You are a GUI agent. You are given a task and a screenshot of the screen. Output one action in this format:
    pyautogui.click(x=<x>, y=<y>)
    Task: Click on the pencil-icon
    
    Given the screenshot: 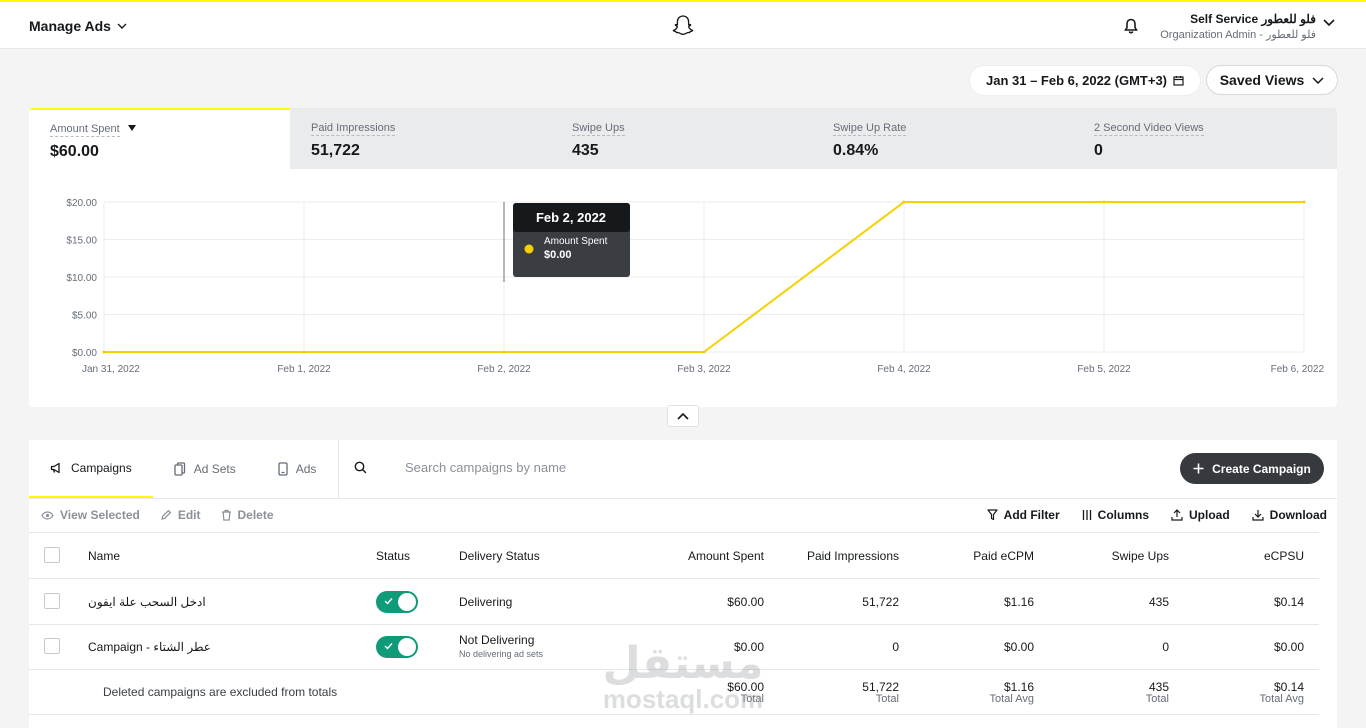 What is the action you would take?
    pyautogui.click(x=166, y=514)
    